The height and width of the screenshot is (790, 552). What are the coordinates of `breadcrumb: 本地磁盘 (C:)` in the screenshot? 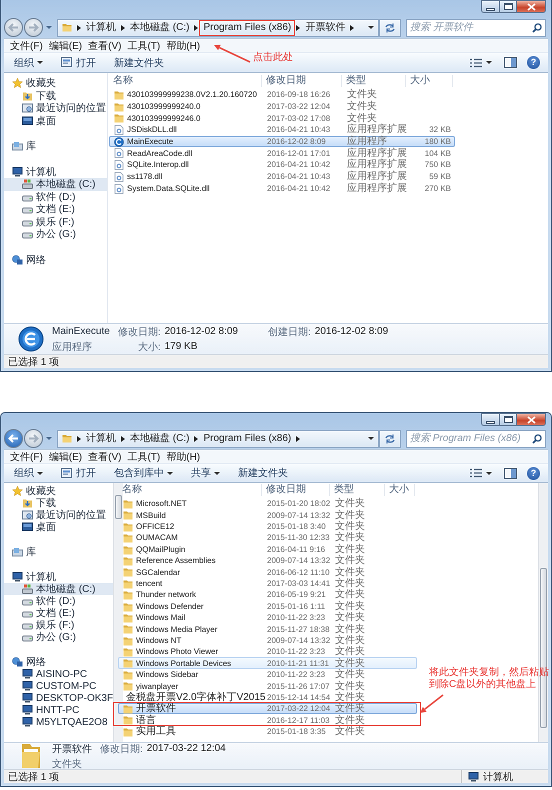 It's located at (160, 28).